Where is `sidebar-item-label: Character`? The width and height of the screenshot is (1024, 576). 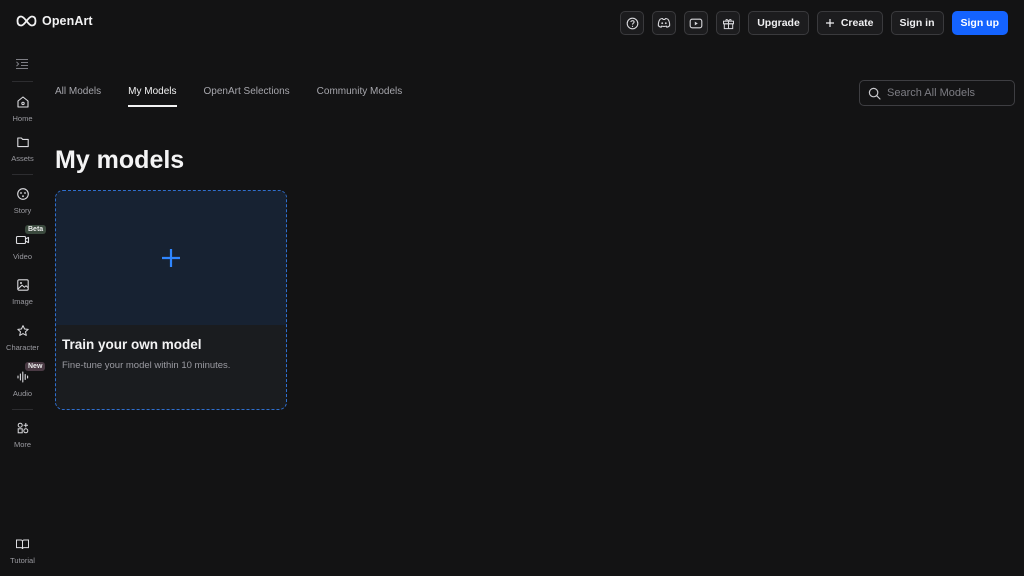
sidebar-item-label: Character is located at coordinates (22, 347).